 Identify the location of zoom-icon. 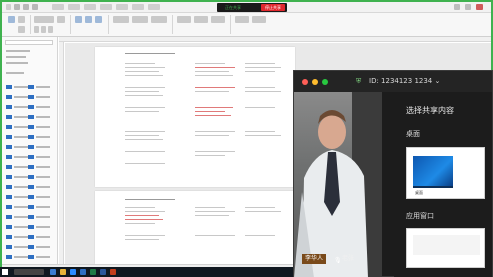
(73, 272).